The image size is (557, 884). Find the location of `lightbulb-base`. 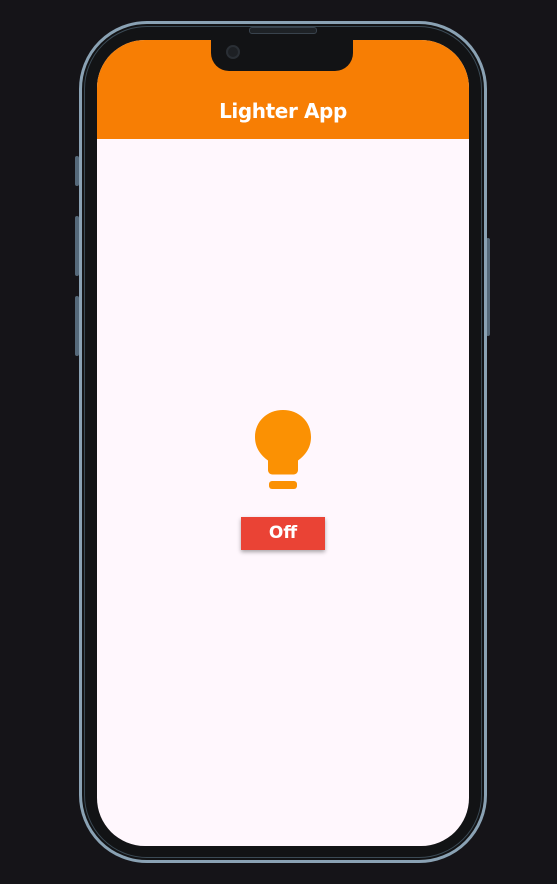

lightbulb-base is located at coordinates (283, 485).